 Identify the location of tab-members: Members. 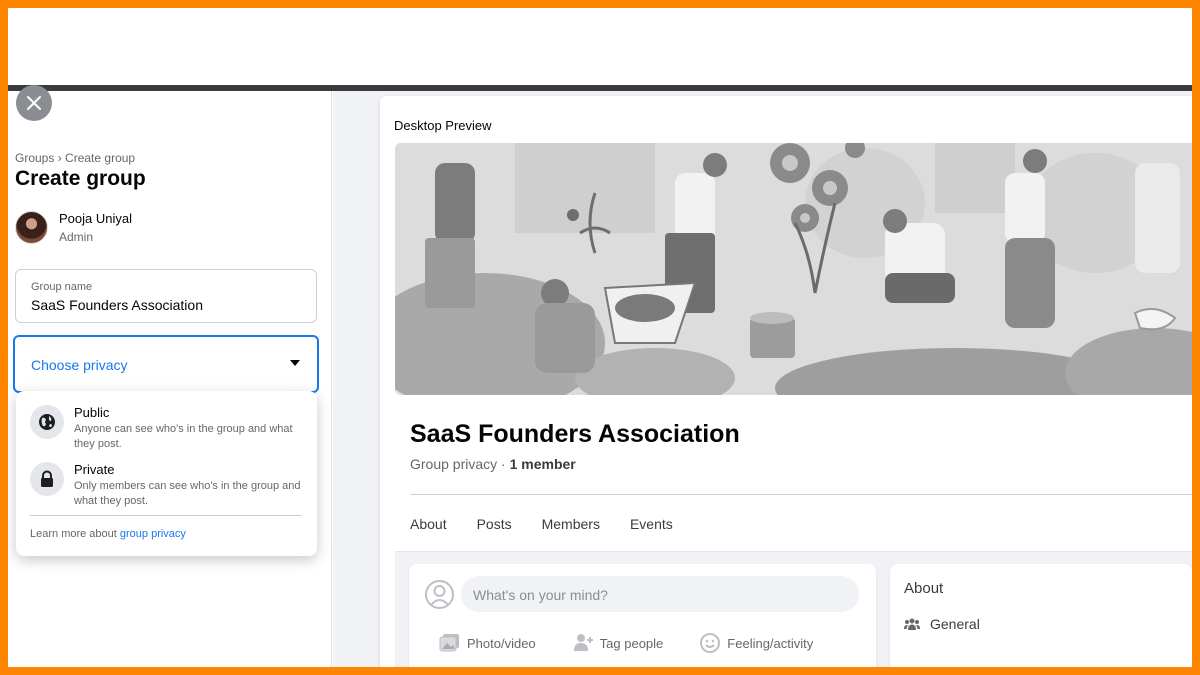
(571, 524).